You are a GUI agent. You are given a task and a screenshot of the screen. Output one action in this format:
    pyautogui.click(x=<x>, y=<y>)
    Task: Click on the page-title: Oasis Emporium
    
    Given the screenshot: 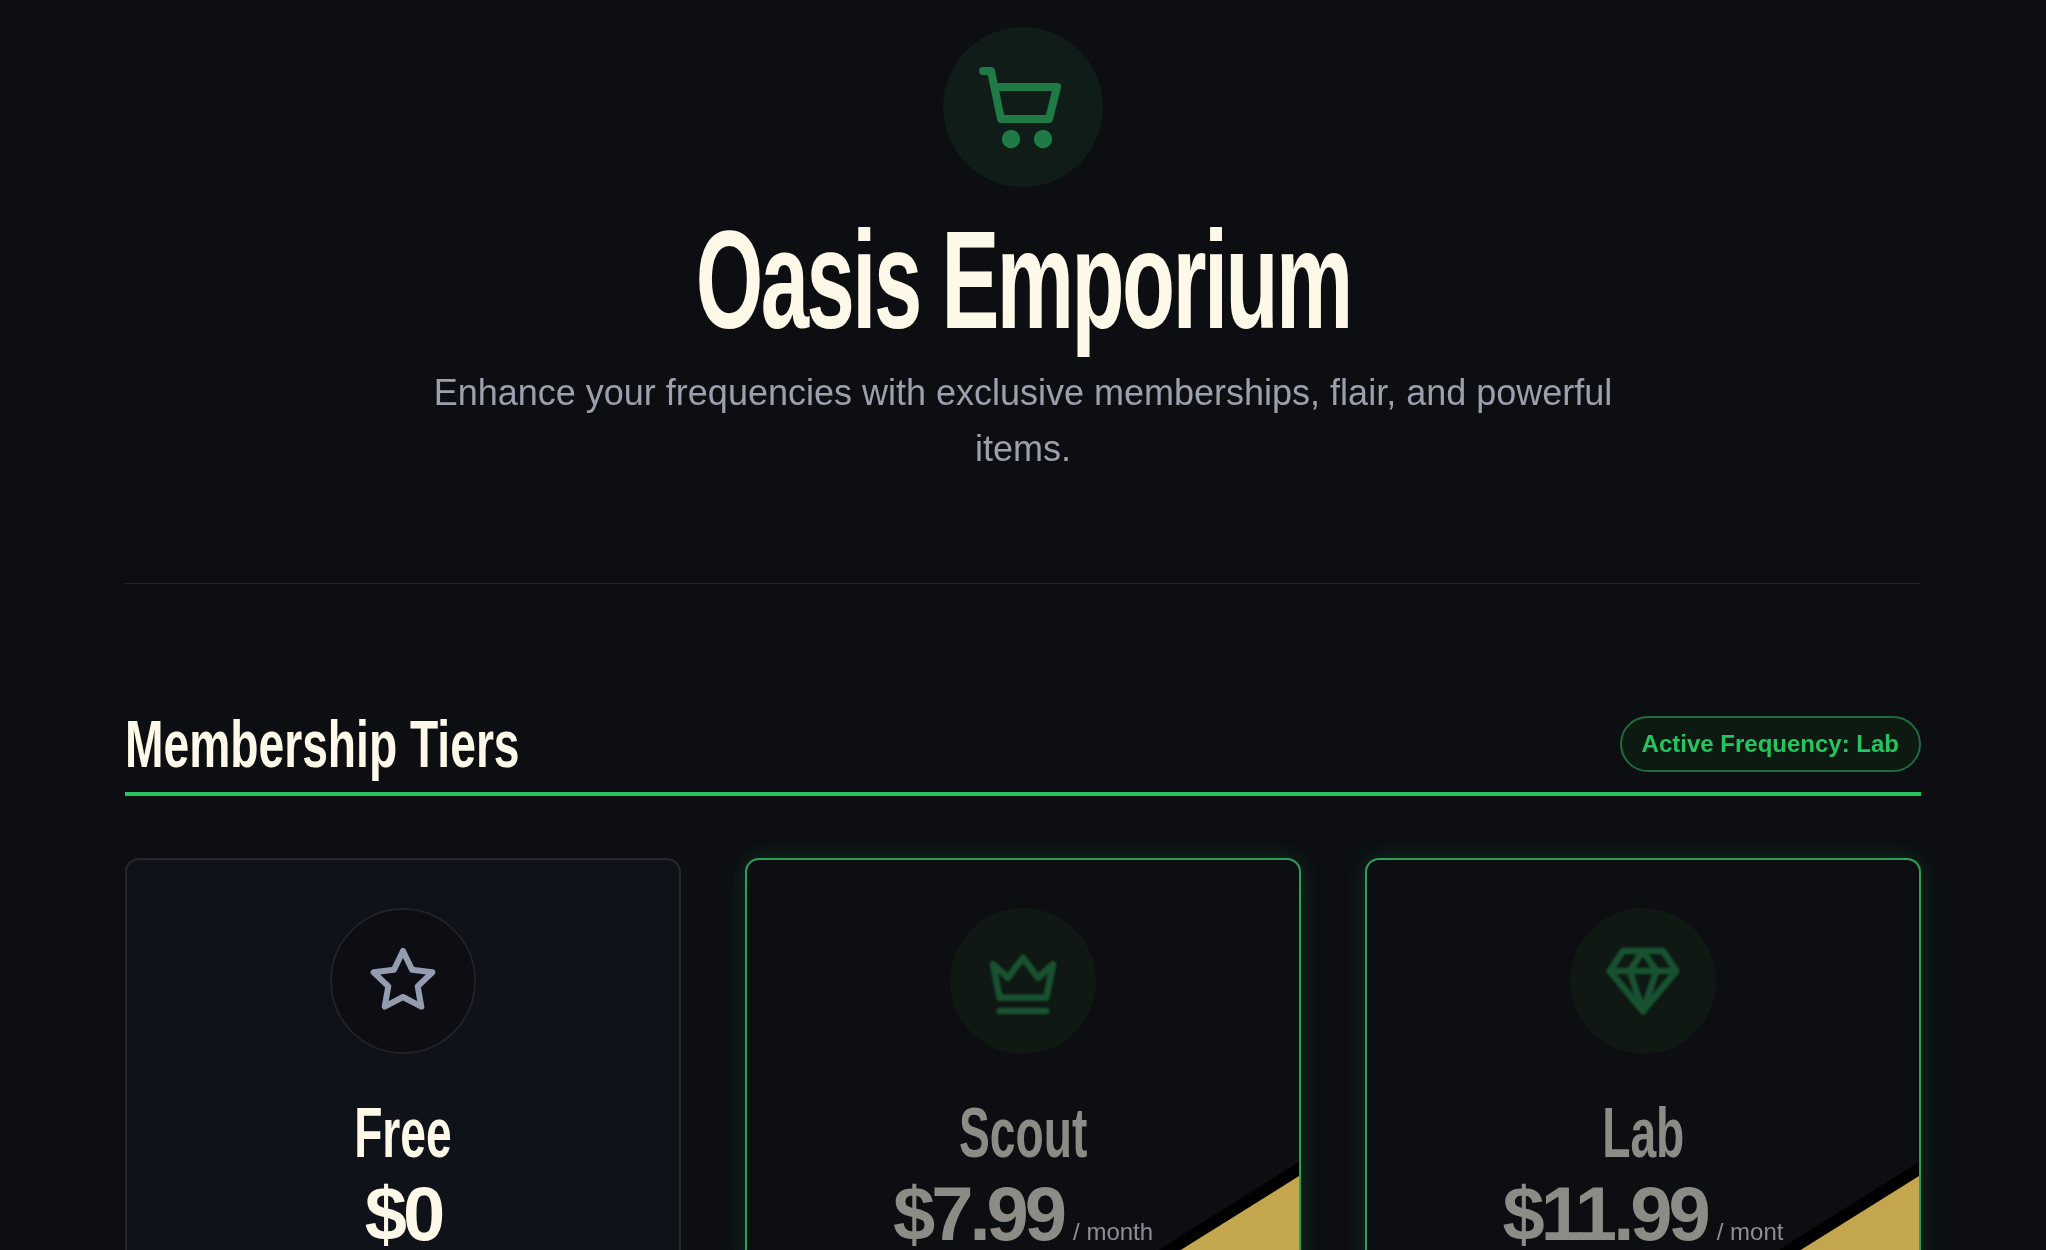 What is the action you would take?
    pyautogui.click(x=1023, y=280)
    